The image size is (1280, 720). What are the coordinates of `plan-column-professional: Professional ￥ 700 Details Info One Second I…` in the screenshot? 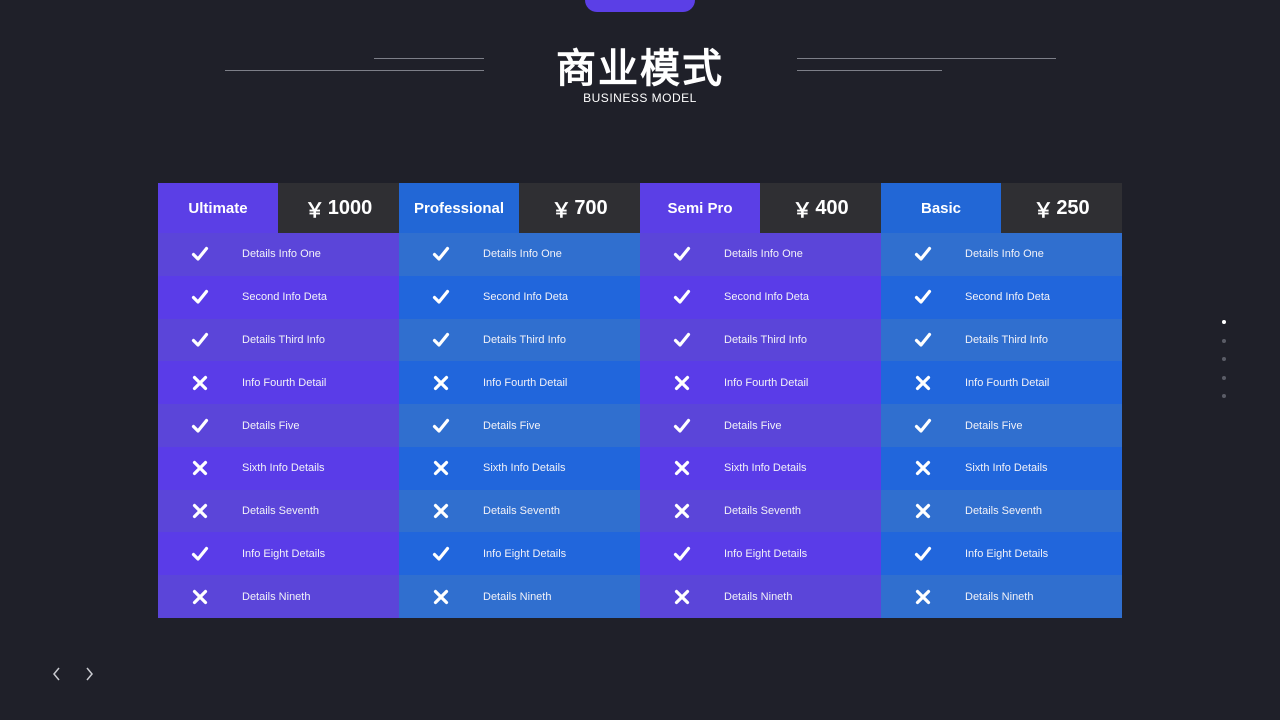 It's located at (519, 401).